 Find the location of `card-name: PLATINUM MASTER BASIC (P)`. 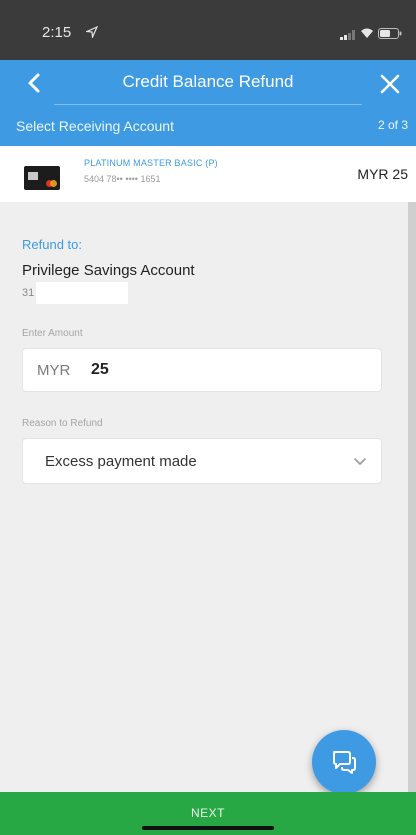

card-name: PLATINUM MASTER BASIC (P) is located at coordinates (151, 163).